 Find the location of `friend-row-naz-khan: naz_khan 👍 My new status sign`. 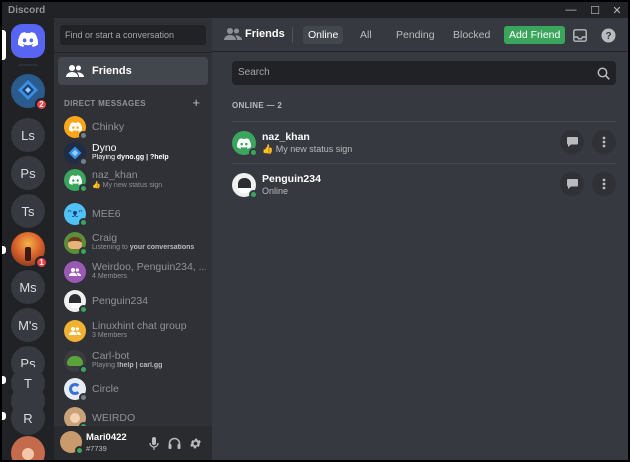

friend-row-naz-khan: naz_khan 👍 My new status sign is located at coordinates (424, 143).